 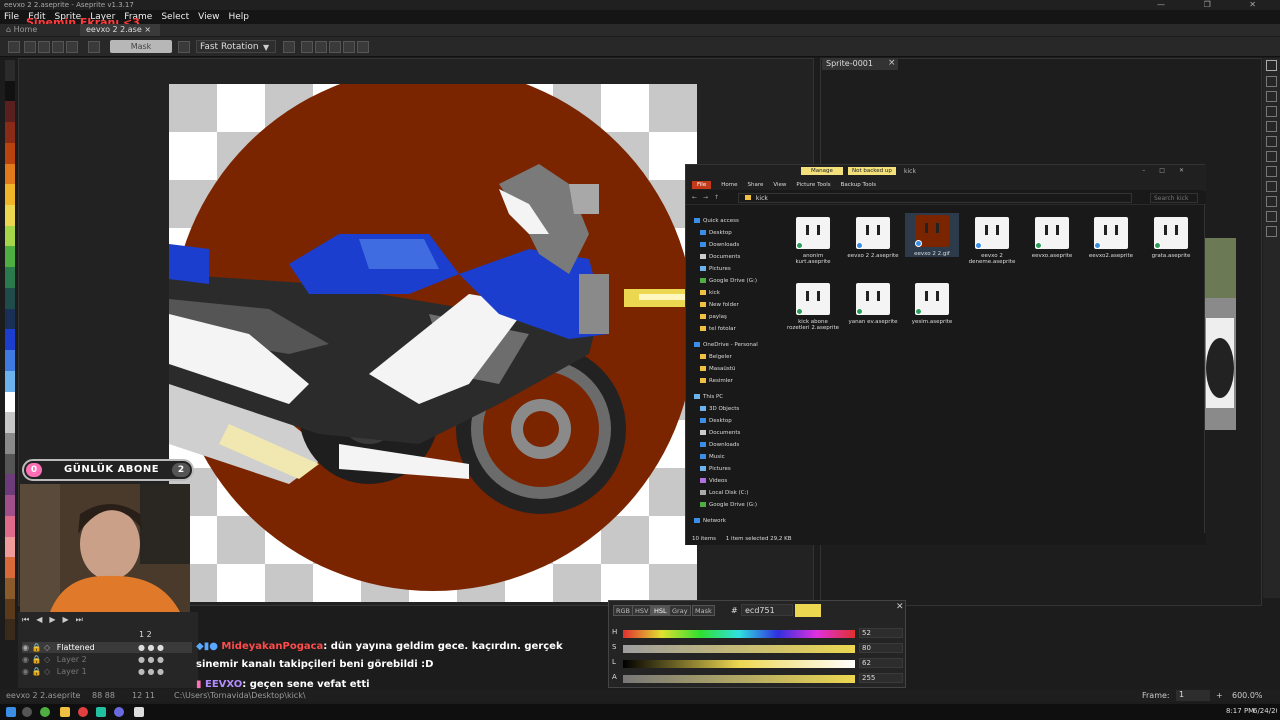 What do you see at coordinates (1111, 237) in the screenshot?
I see `file-item: eevxo2.aseprite` at bounding box center [1111, 237].